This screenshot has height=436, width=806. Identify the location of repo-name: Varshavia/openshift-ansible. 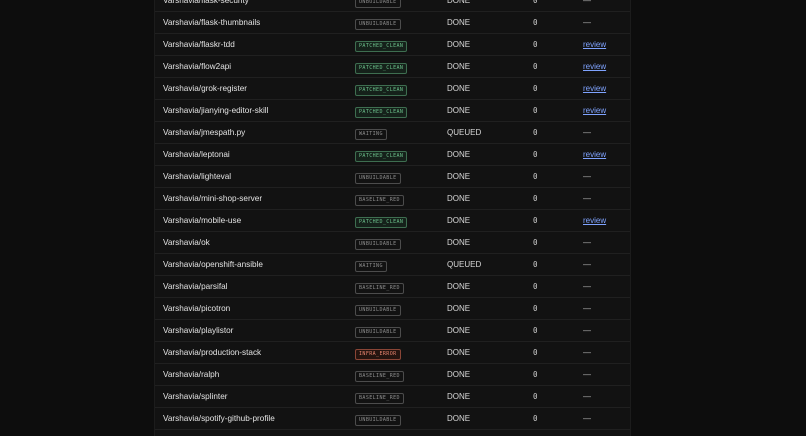
(213, 264).